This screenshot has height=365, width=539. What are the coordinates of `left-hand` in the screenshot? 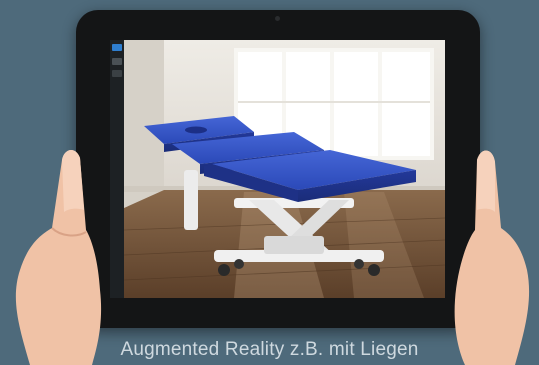 It's located at (58, 257).